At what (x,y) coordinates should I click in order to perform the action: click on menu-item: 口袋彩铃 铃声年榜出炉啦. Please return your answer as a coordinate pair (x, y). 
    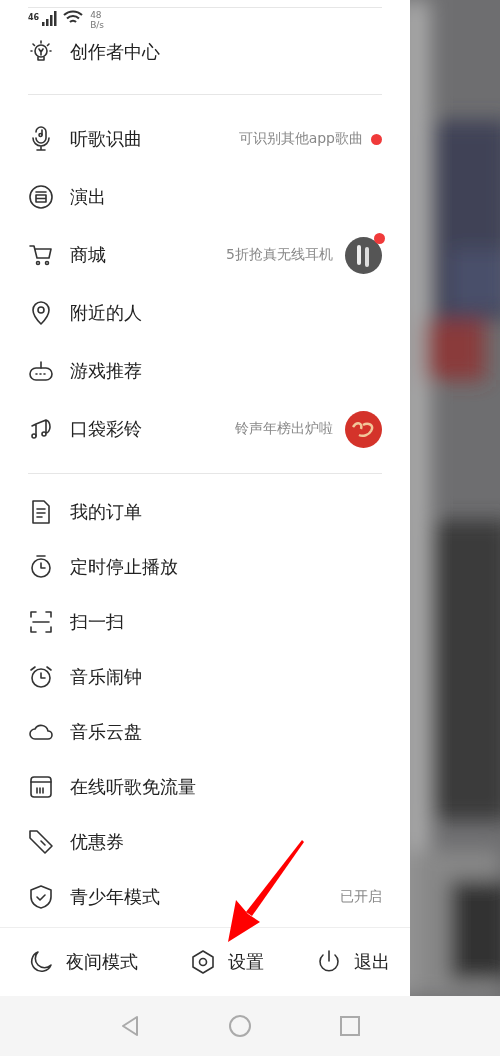
    Looking at the image, I should click on (205, 429).